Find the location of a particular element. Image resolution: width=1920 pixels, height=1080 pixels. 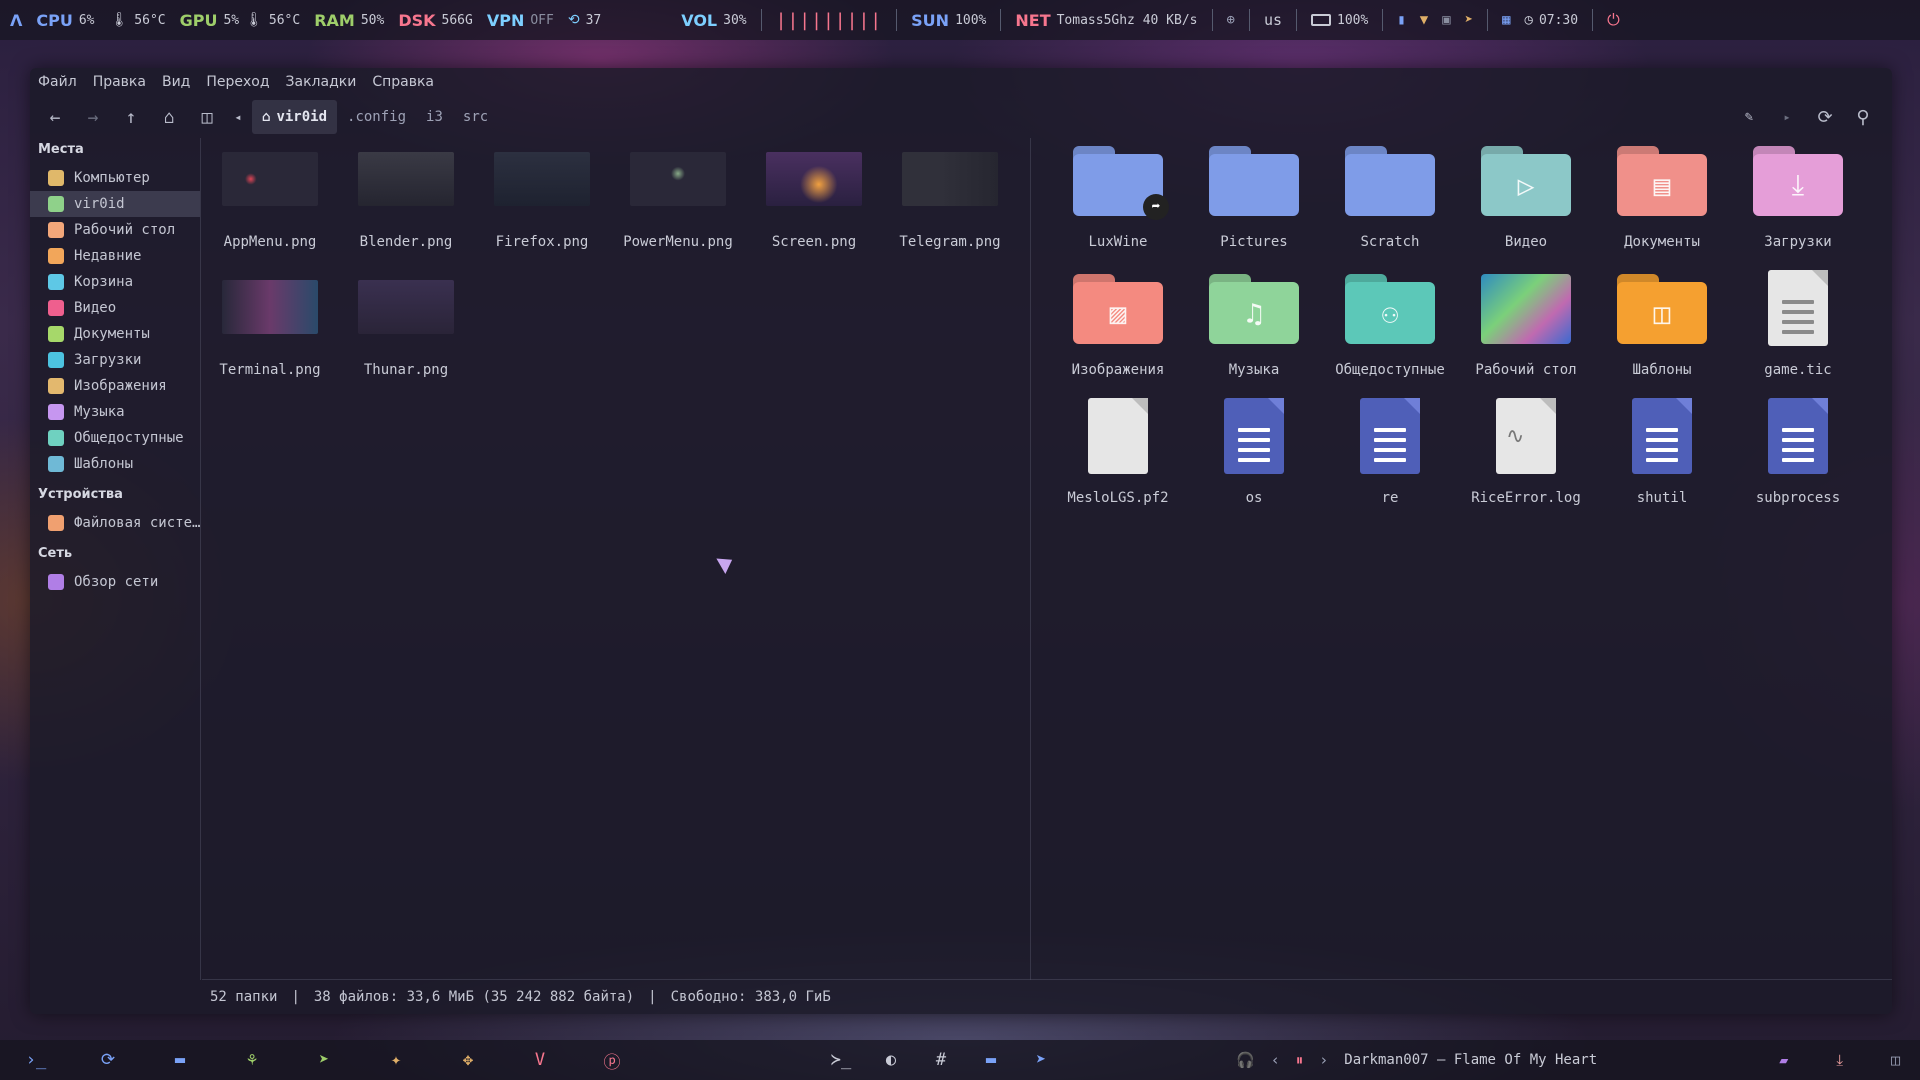

file-tile: subprocess is located at coordinates (1798, 453).